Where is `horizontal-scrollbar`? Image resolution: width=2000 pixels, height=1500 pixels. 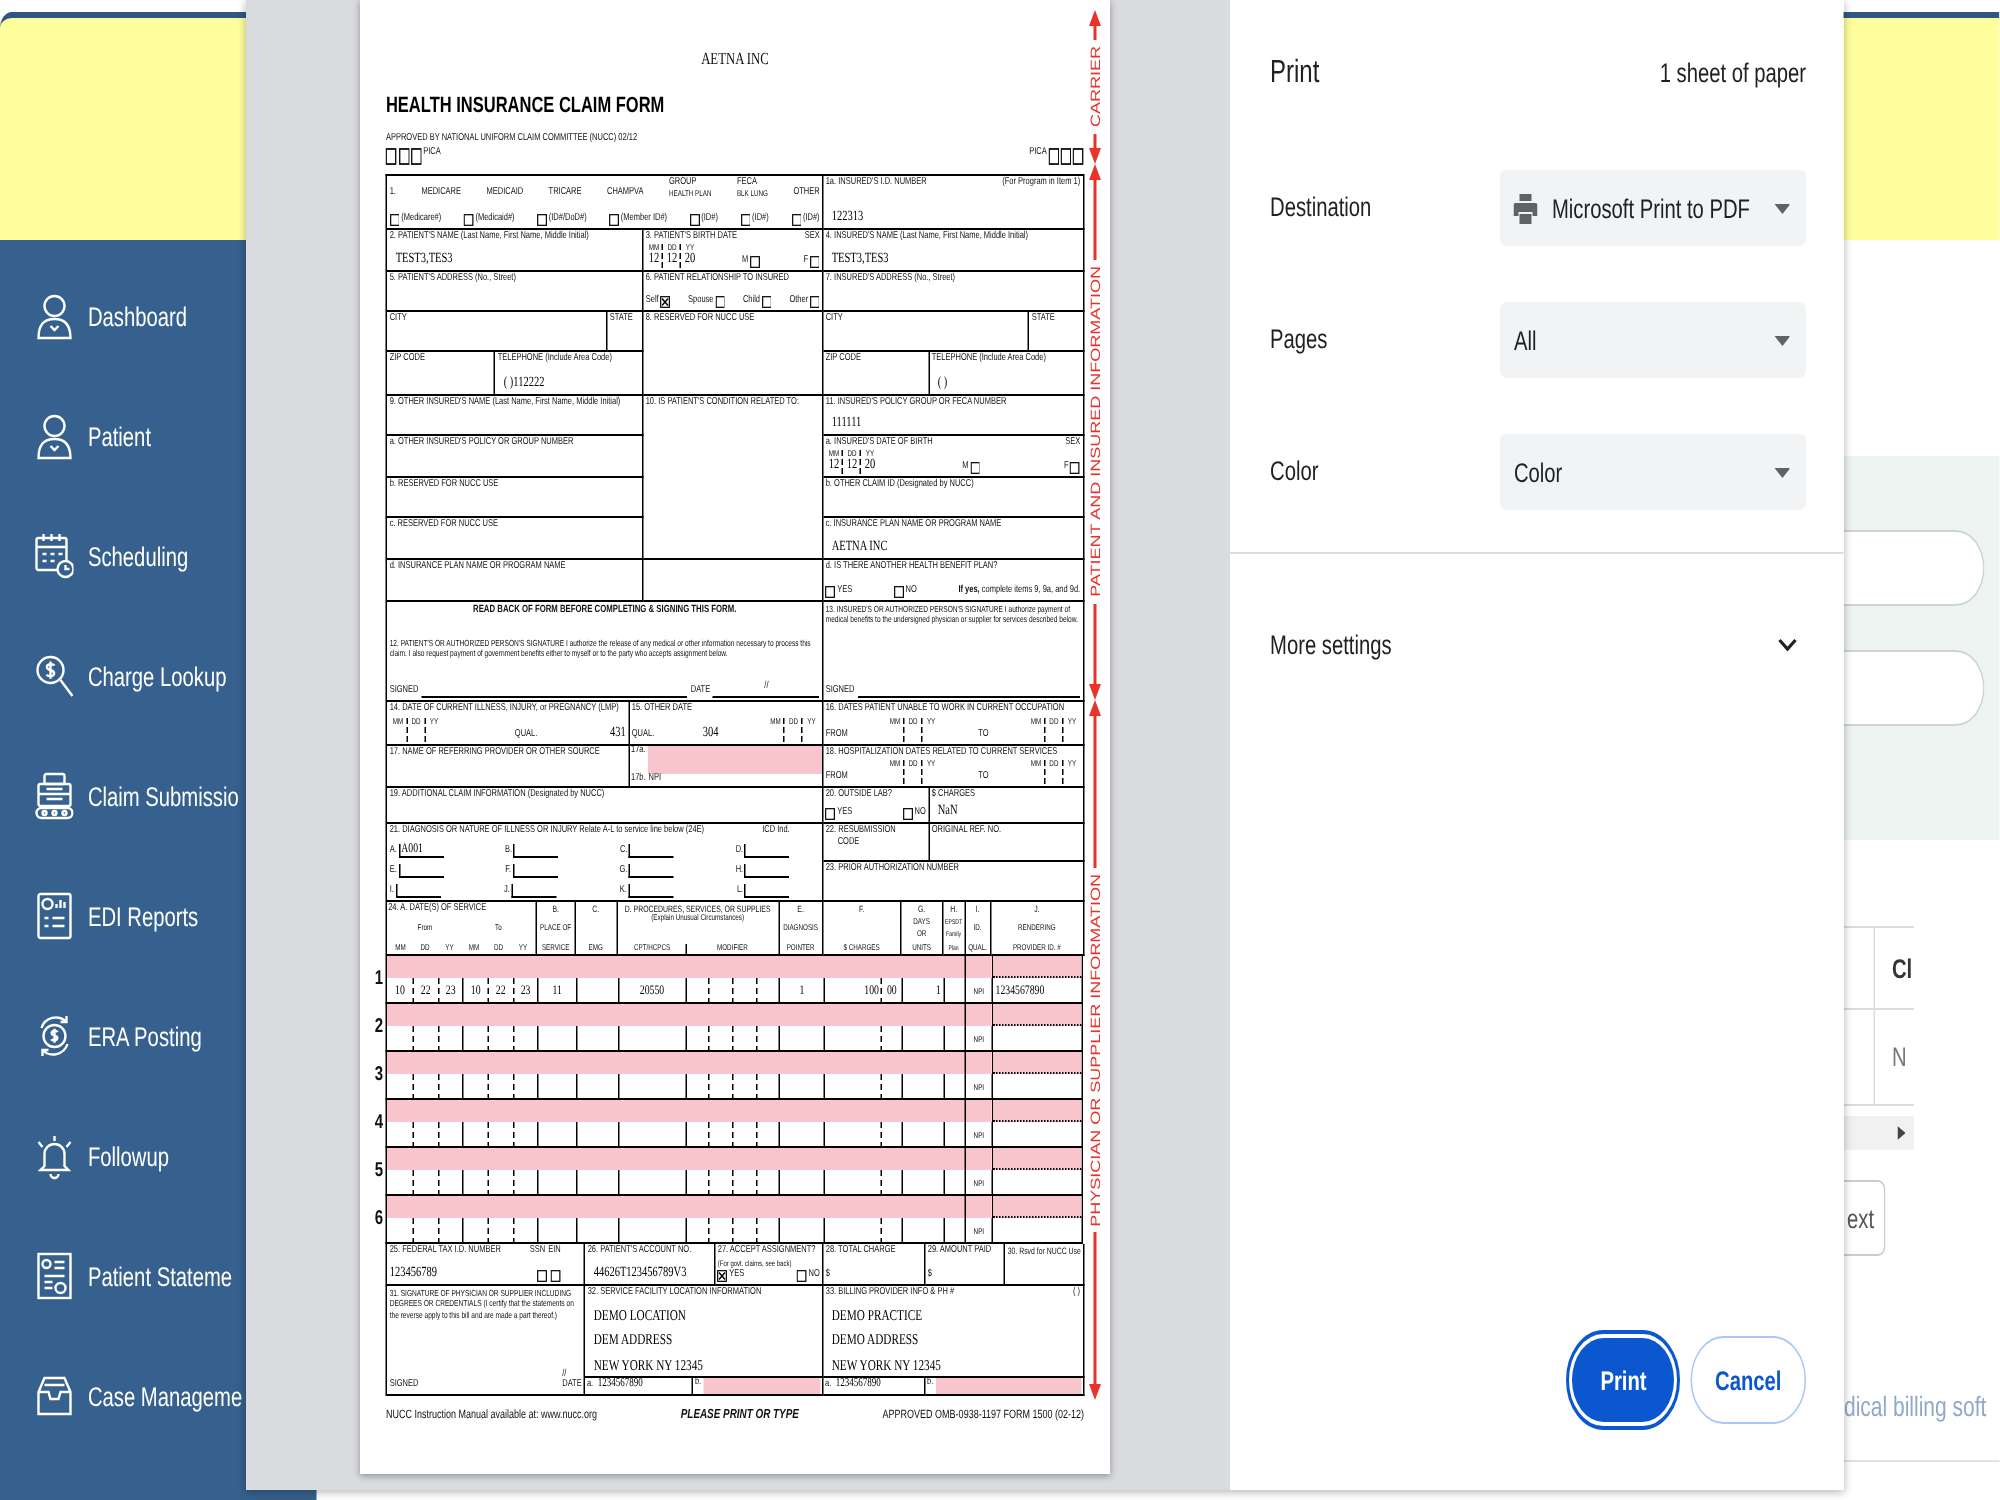 horizontal-scrollbar is located at coordinates (1879, 1133).